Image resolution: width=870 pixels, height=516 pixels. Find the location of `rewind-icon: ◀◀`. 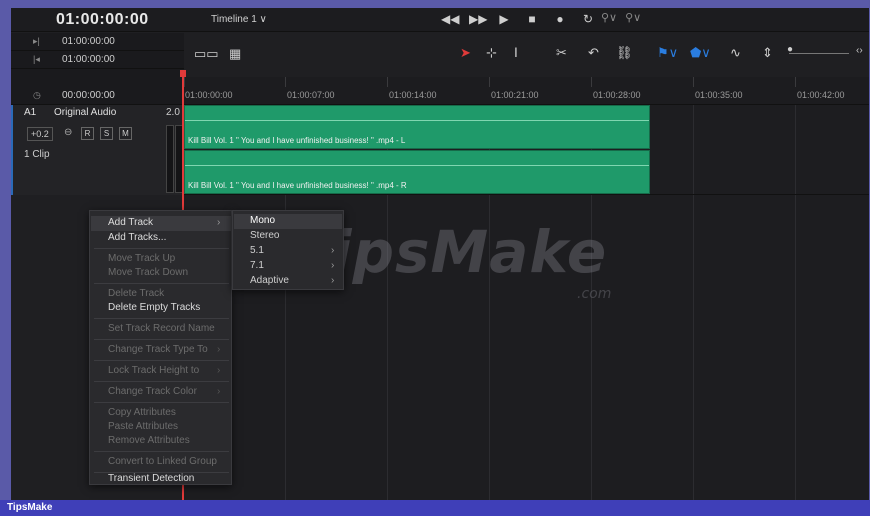

rewind-icon: ◀◀ is located at coordinates (450, 19).